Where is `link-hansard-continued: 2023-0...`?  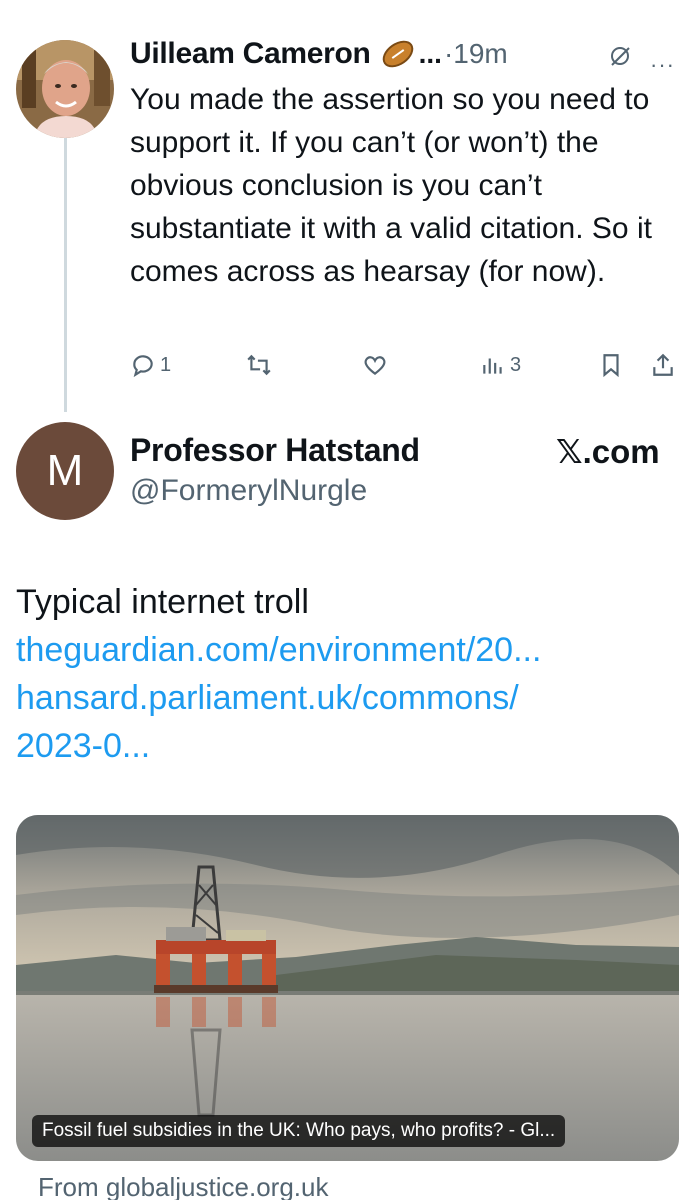
link-hansard-continued: 2023-0... is located at coordinates (346, 746).